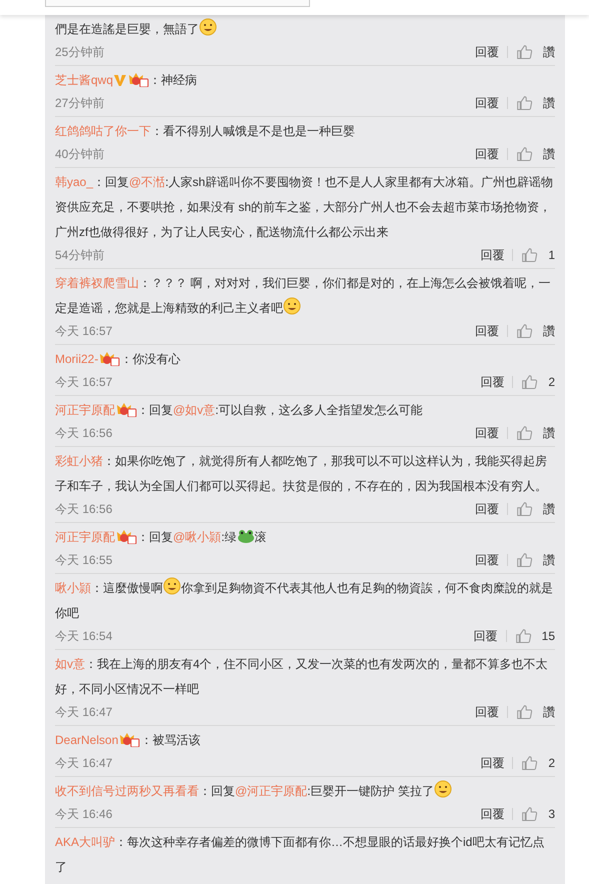 This screenshot has width=589, height=884. Describe the element at coordinates (83, 636) in the screenshot. I see `timestamp: 今天 16:54` at that location.